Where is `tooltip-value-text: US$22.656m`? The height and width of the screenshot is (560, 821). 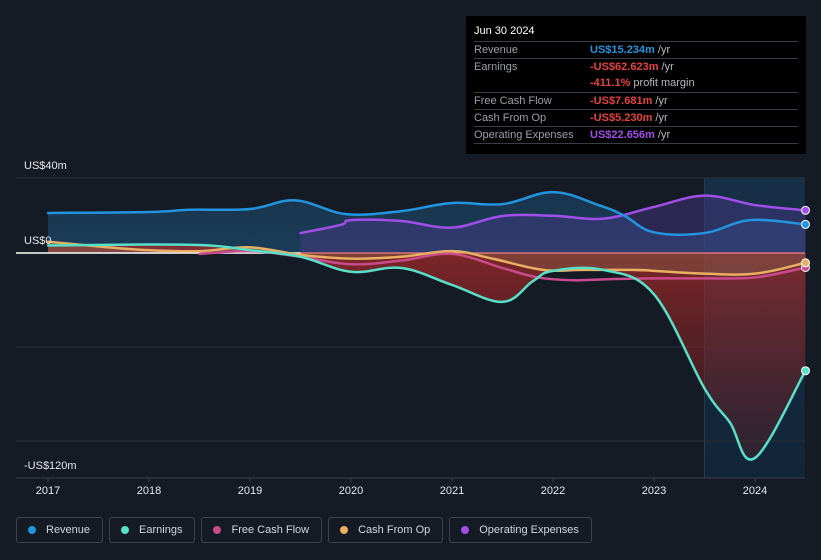
tooltip-value-text: US$22.656m is located at coordinates (622, 135).